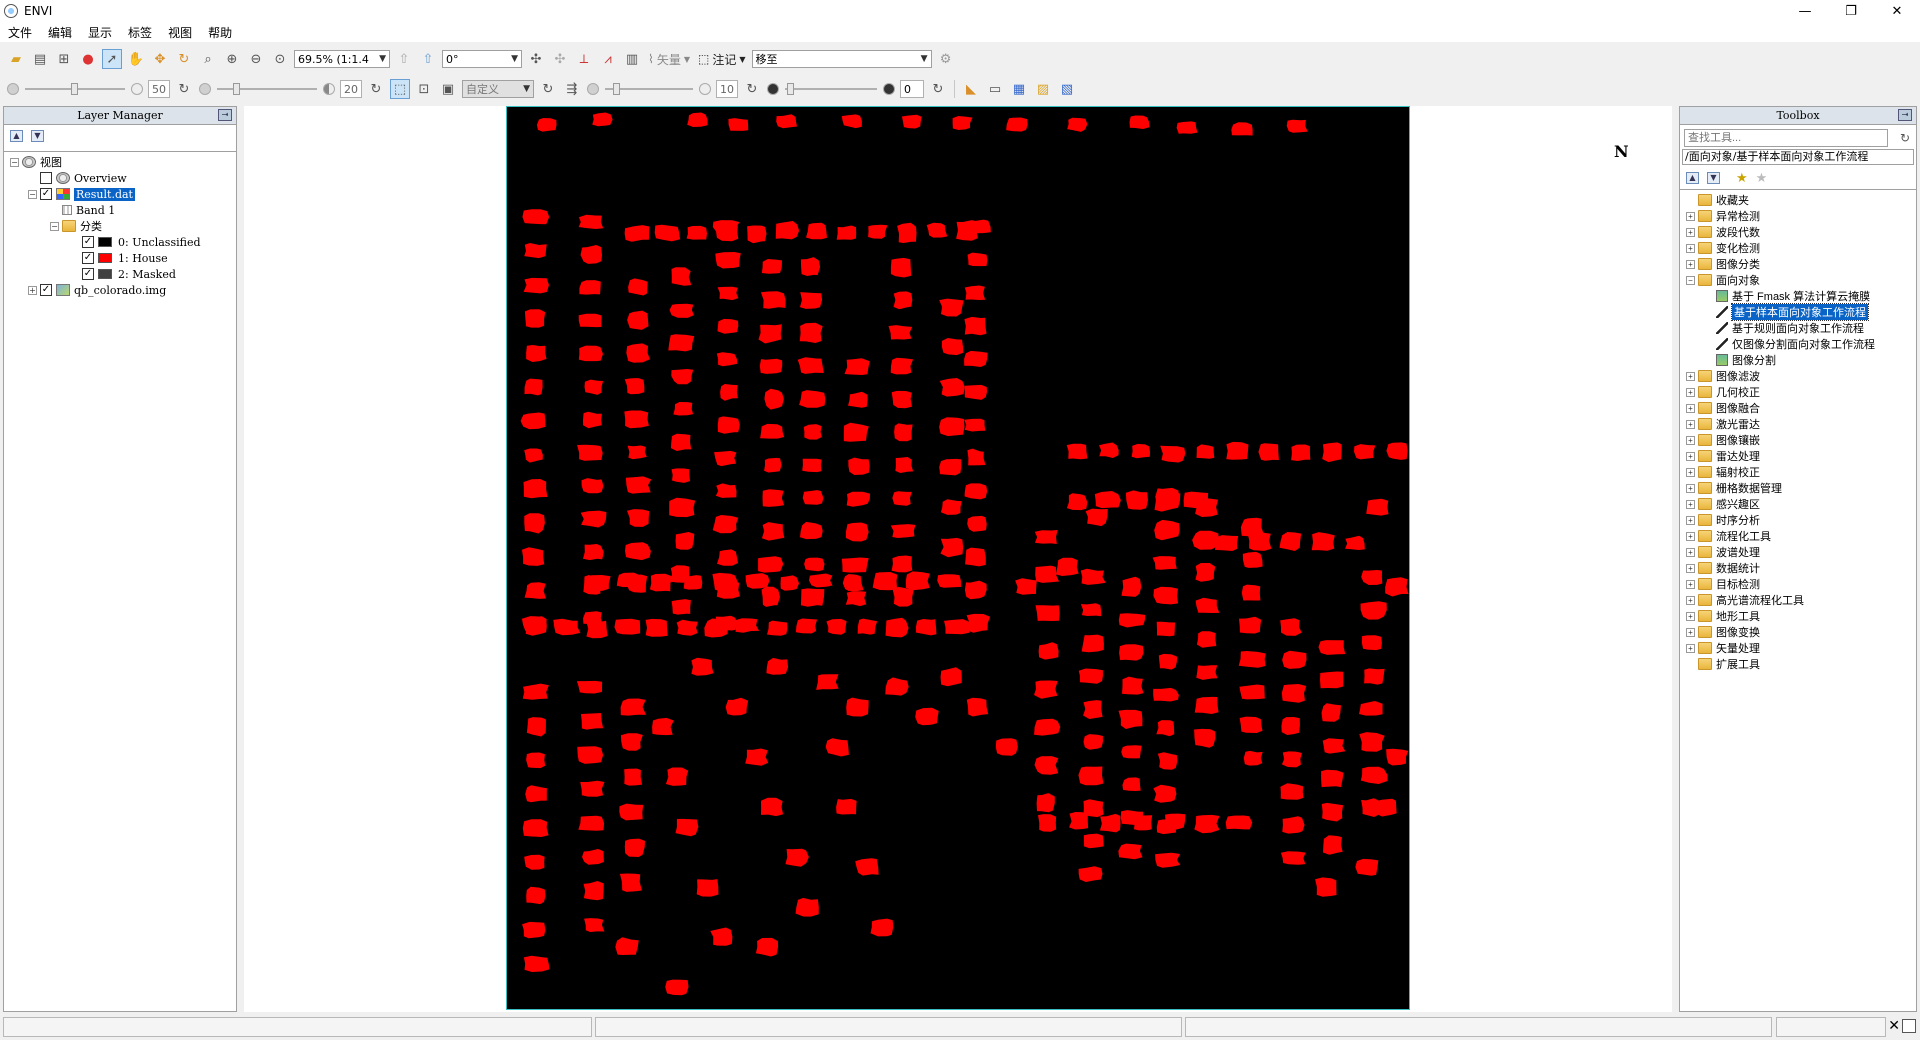 The width and height of the screenshot is (1920, 1040). What do you see at coordinates (727, 89) in the screenshot?
I see `sharpen-value: 10` at bounding box center [727, 89].